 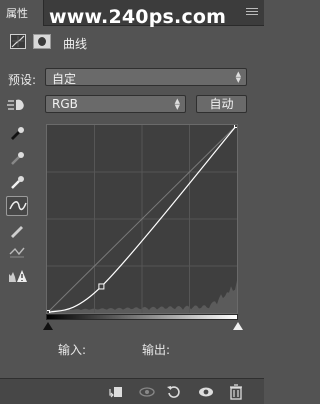 I want to click on panel-menu-icon, so click(x=252, y=13).